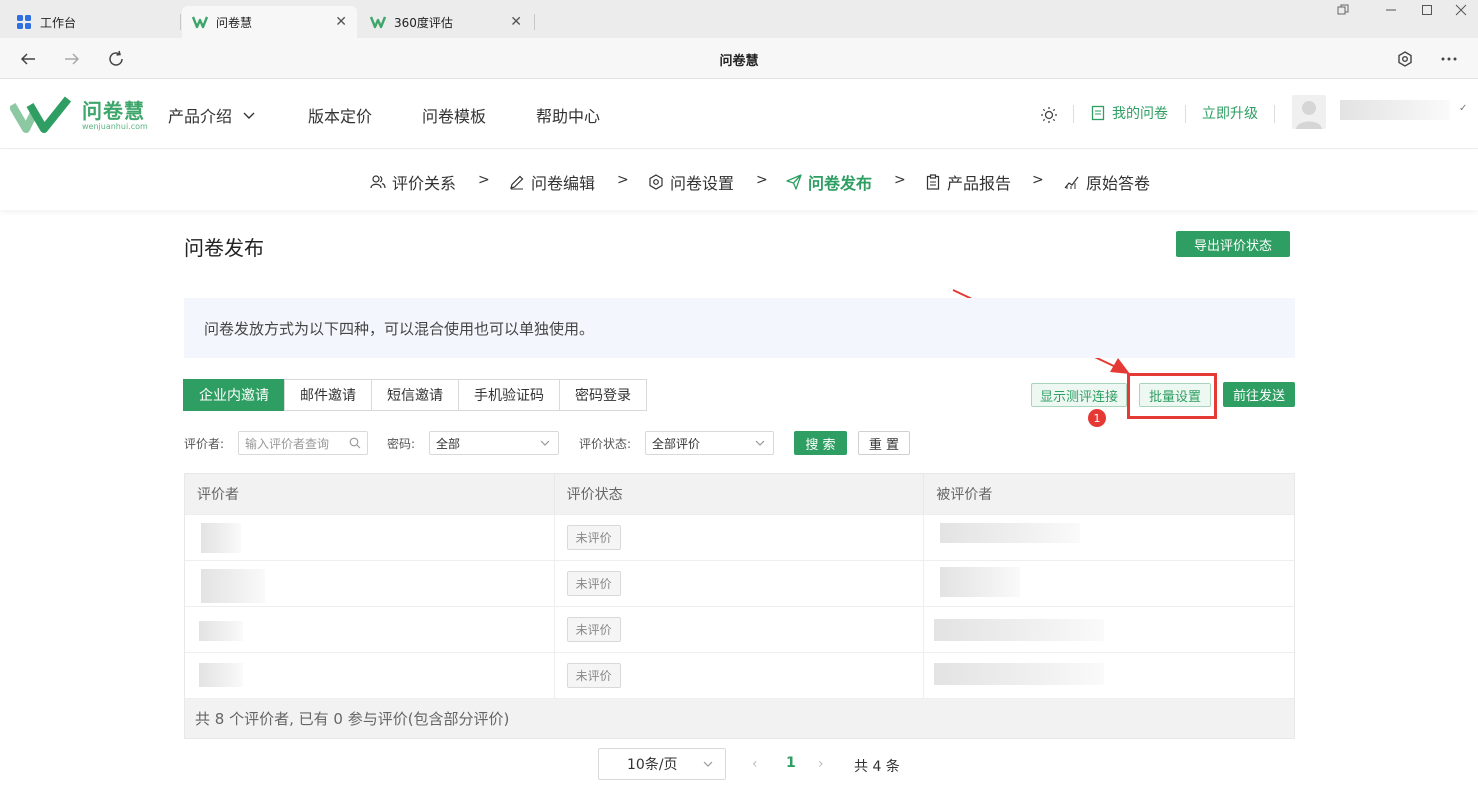 This screenshot has height=790, width=1478. What do you see at coordinates (884, 443) in the screenshot?
I see `reset-button: 重 置` at bounding box center [884, 443].